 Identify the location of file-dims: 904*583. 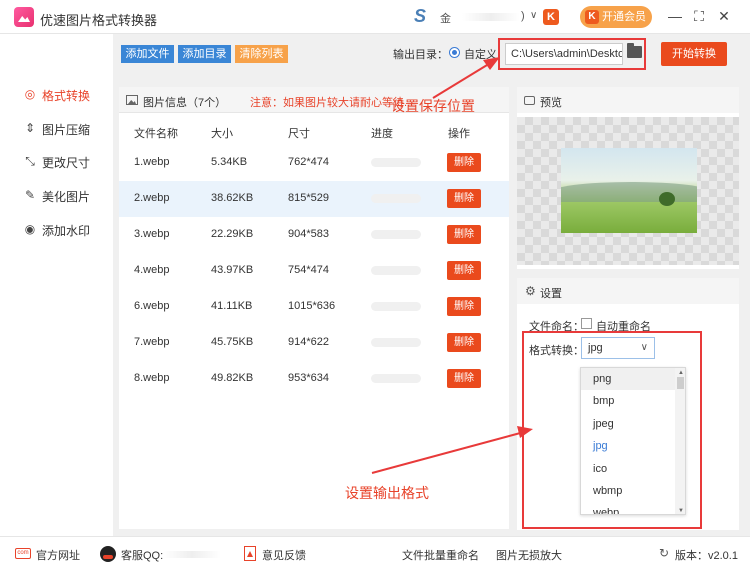
(308, 234).